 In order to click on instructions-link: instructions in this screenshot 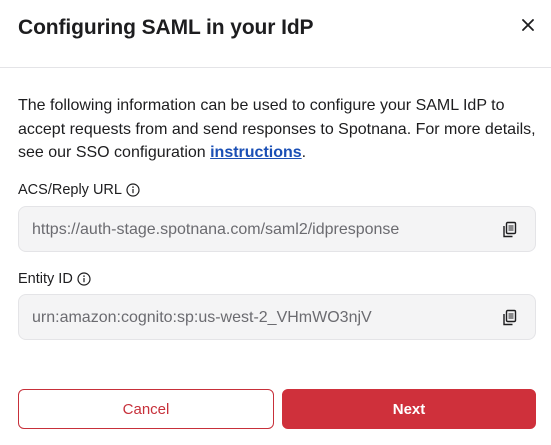, I will do `click(256, 152)`.